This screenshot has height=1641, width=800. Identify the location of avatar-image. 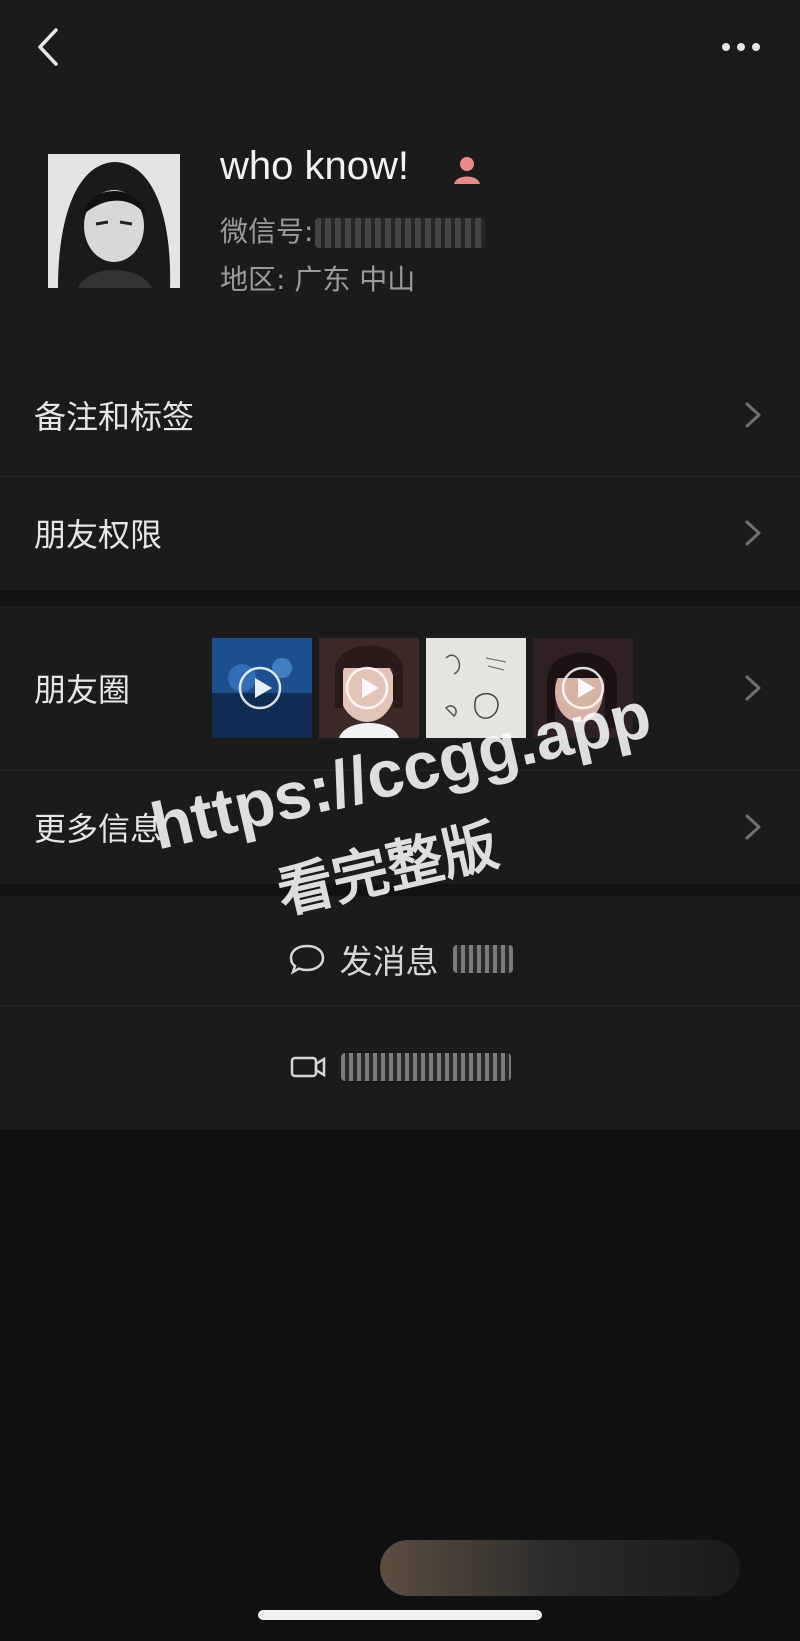
(114, 221).